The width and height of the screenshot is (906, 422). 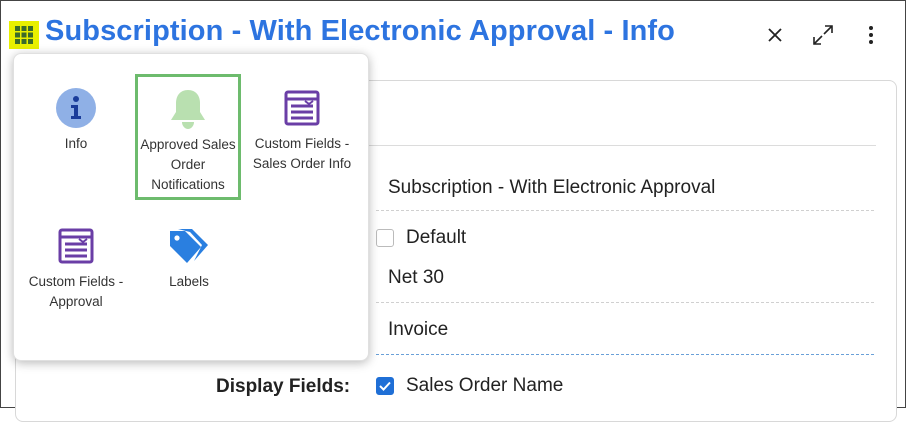 What do you see at coordinates (485, 385) in the screenshot?
I see `sales-order-name-label: Sales Order Name` at bounding box center [485, 385].